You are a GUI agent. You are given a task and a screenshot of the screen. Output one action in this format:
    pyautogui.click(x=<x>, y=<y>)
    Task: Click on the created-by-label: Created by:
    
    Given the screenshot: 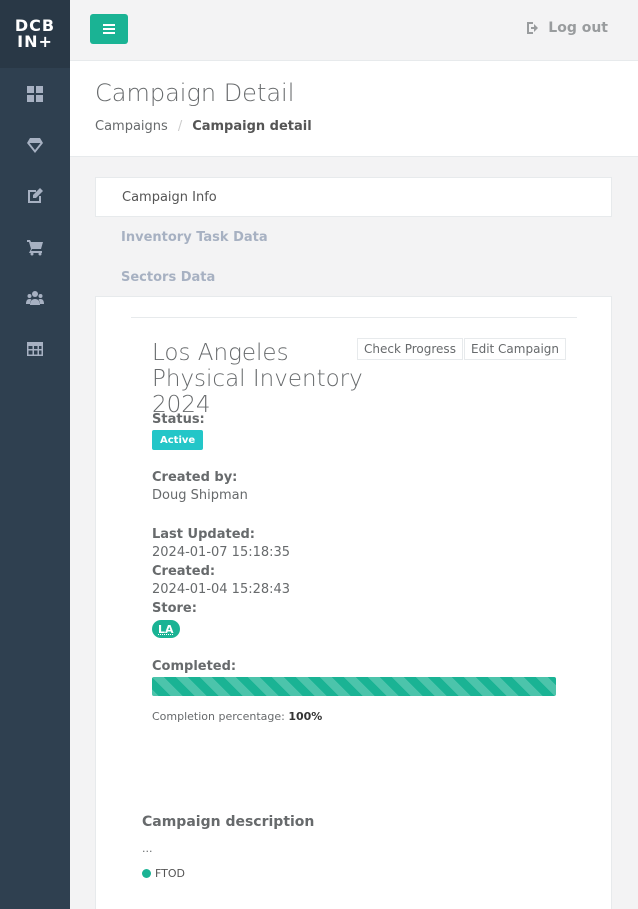 What is the action you would take?
    pyautogui.click(x=195, y=477)
    